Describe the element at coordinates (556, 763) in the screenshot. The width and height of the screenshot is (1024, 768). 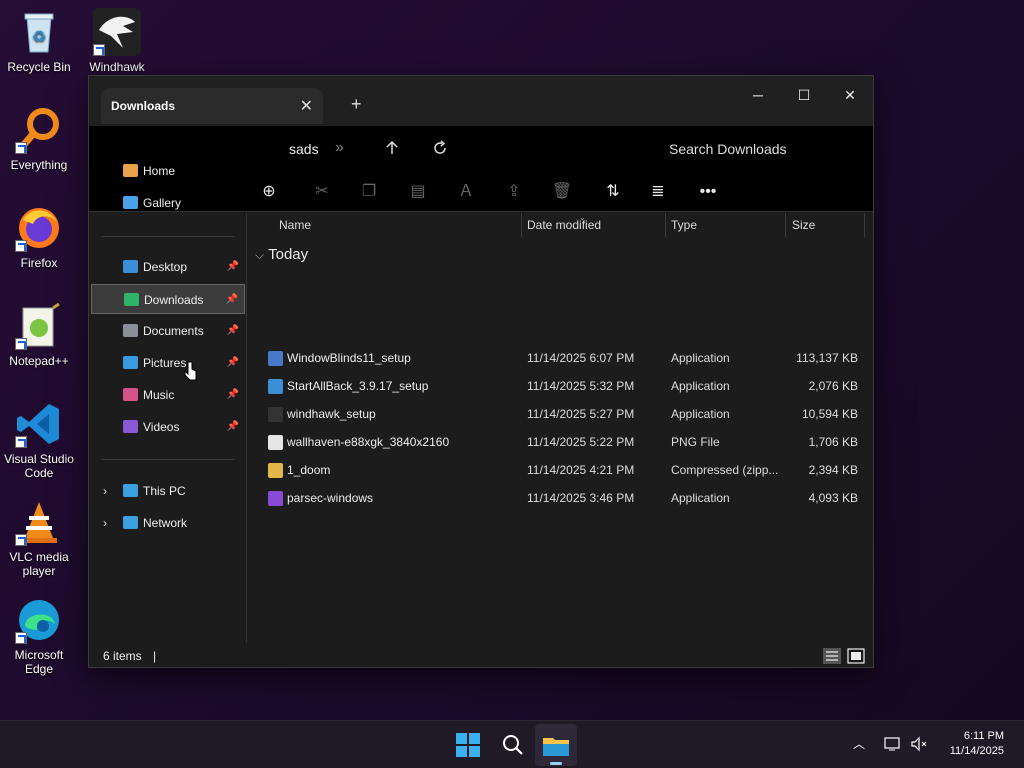
I see `running-indicator` at that location.